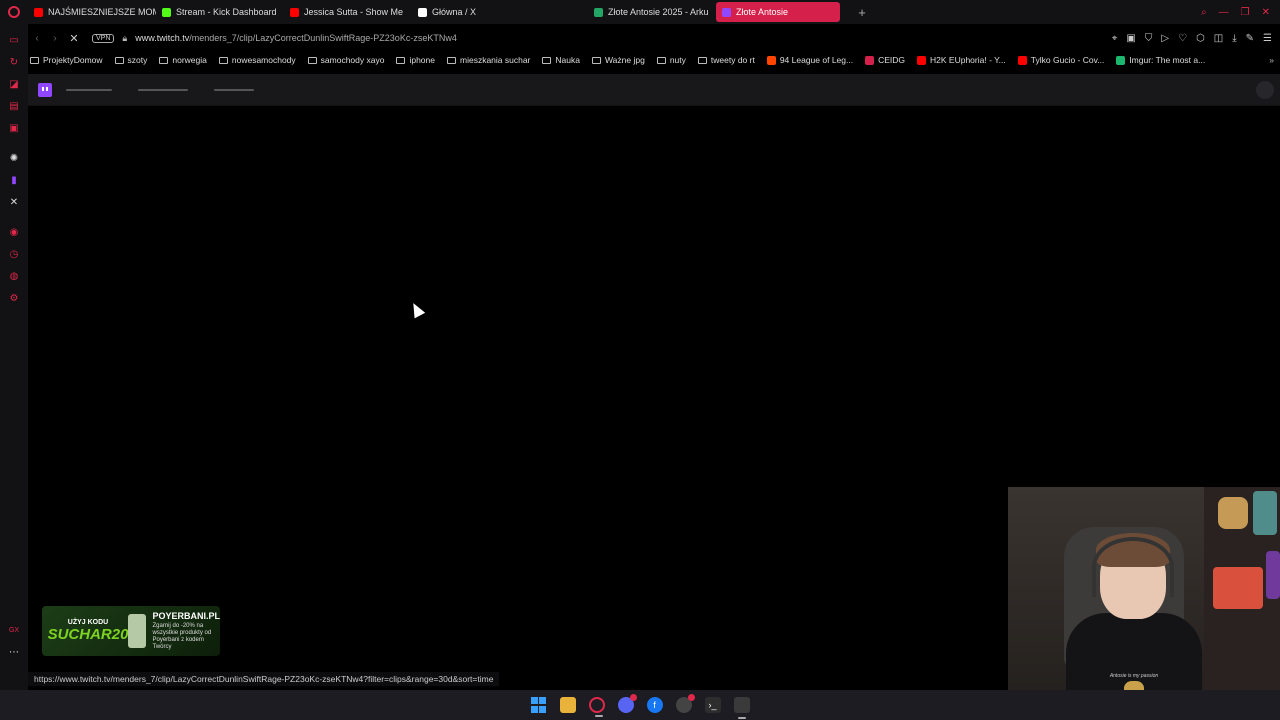  I want to click on gamepad-icon: ▤, so click(14, 106).